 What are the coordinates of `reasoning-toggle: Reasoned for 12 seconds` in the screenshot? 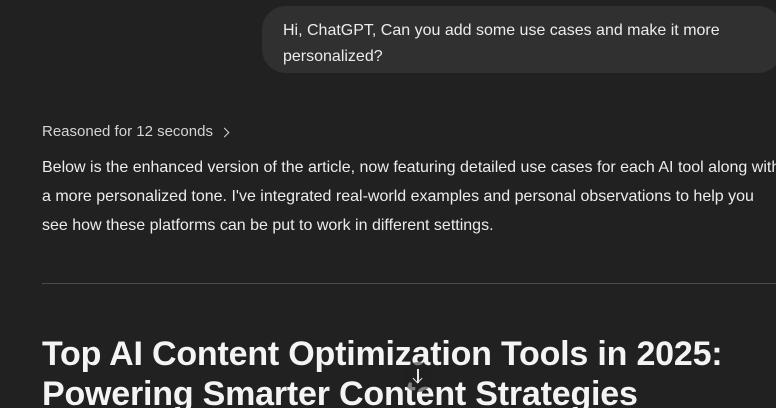 It's located at (136, 132).